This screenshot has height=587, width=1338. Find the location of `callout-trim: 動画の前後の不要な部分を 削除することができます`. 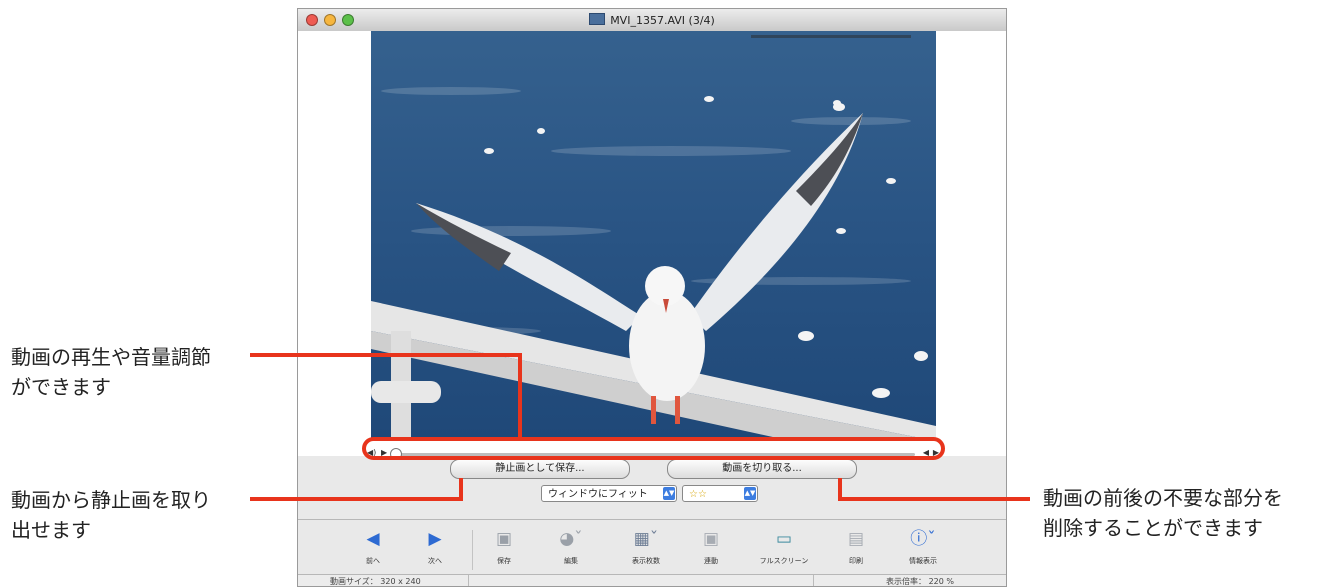

callout-trim: 動画の前後の不要な部分を 削除することができます is located at coordinates (1163, 513).